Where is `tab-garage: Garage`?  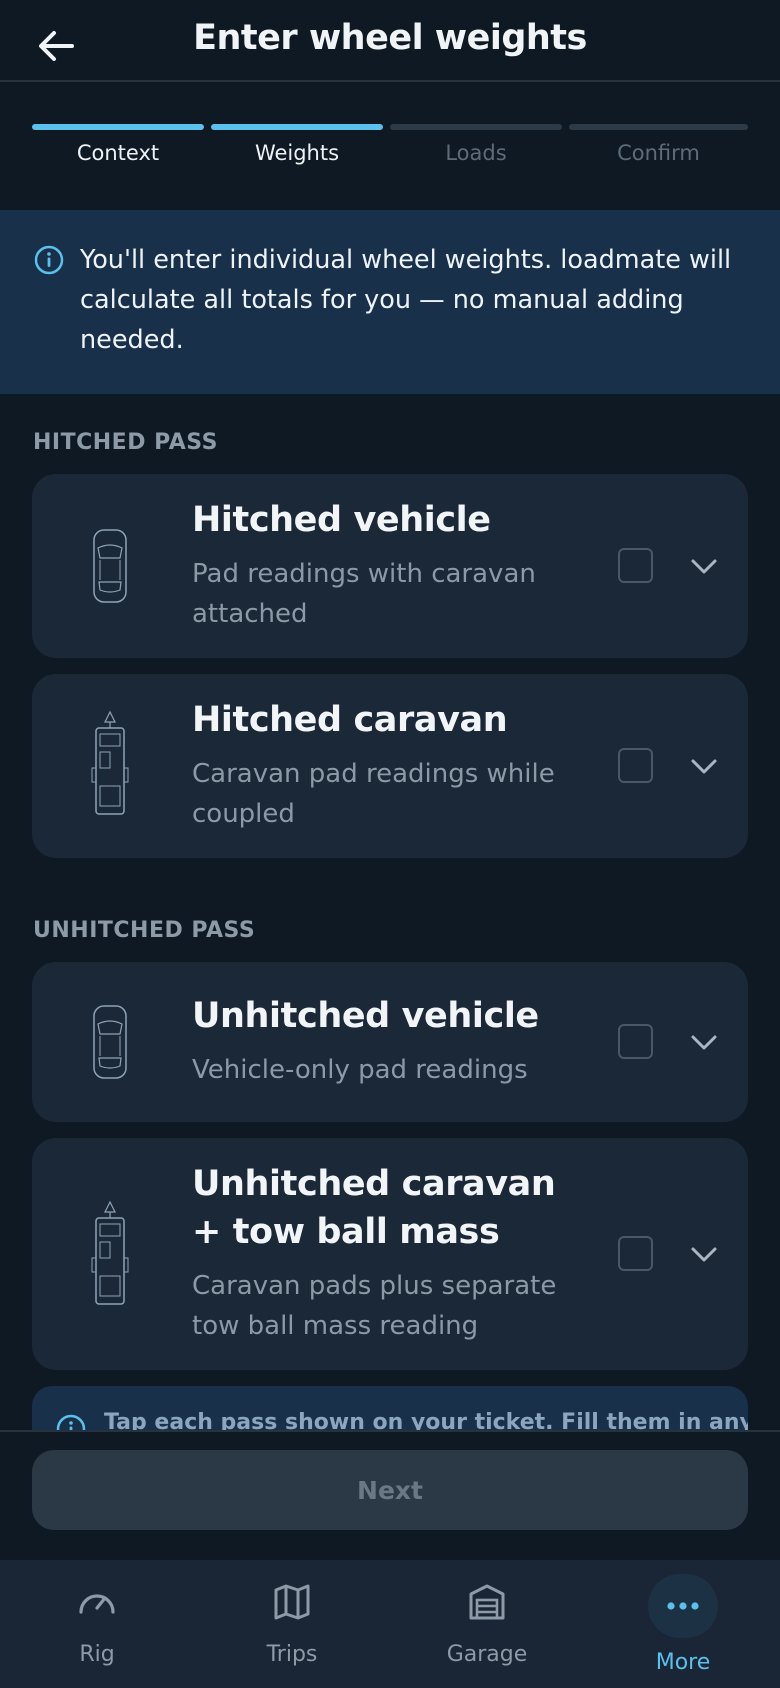
tab-garage: Garage is located at coordinates (487, 1624).